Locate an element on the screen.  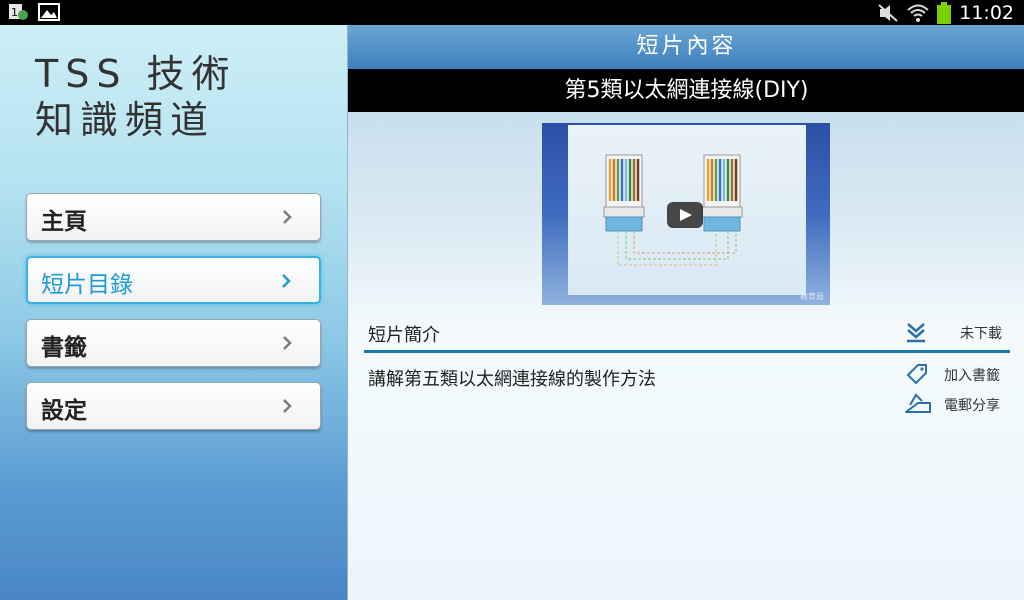
nav-item-label: 書籤 is located at coordinates (64, 348).